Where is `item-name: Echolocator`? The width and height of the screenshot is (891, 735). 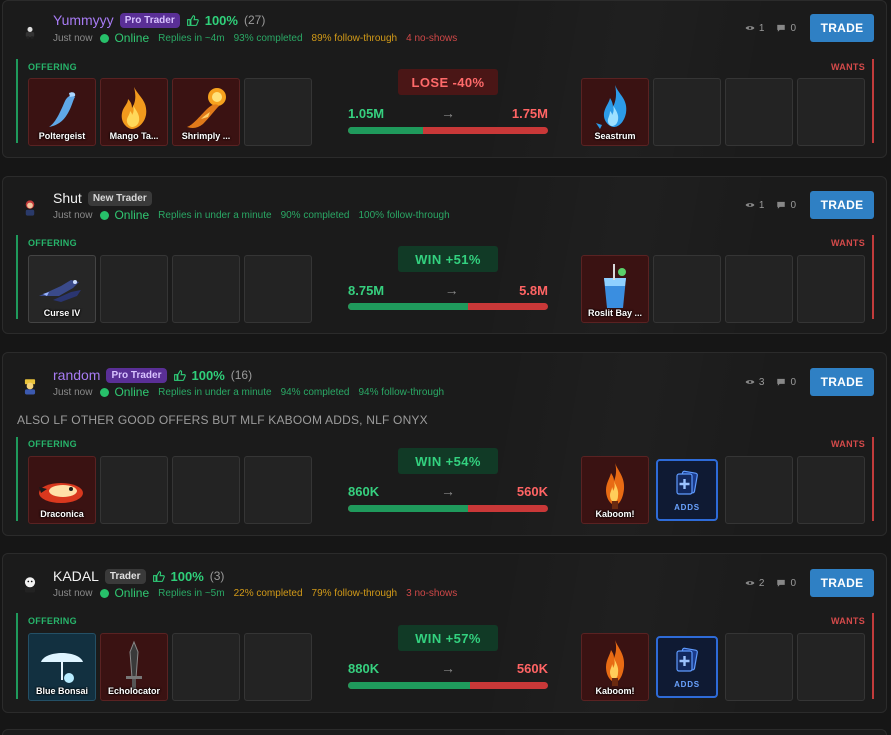
item-name: Echolocator is located at coordinates (133, 691).